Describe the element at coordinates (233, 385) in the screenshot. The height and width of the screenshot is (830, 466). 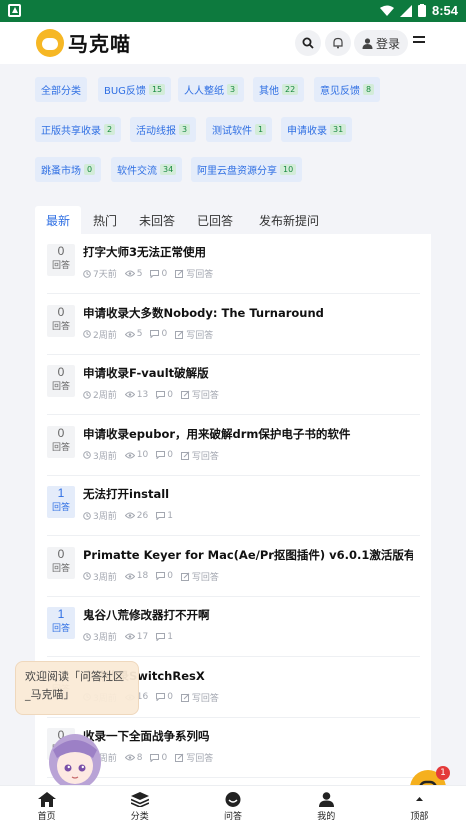
I see `question-row: 0 回答 申请收录F-vault破解版 2周前 13 0 写回答` at that location.